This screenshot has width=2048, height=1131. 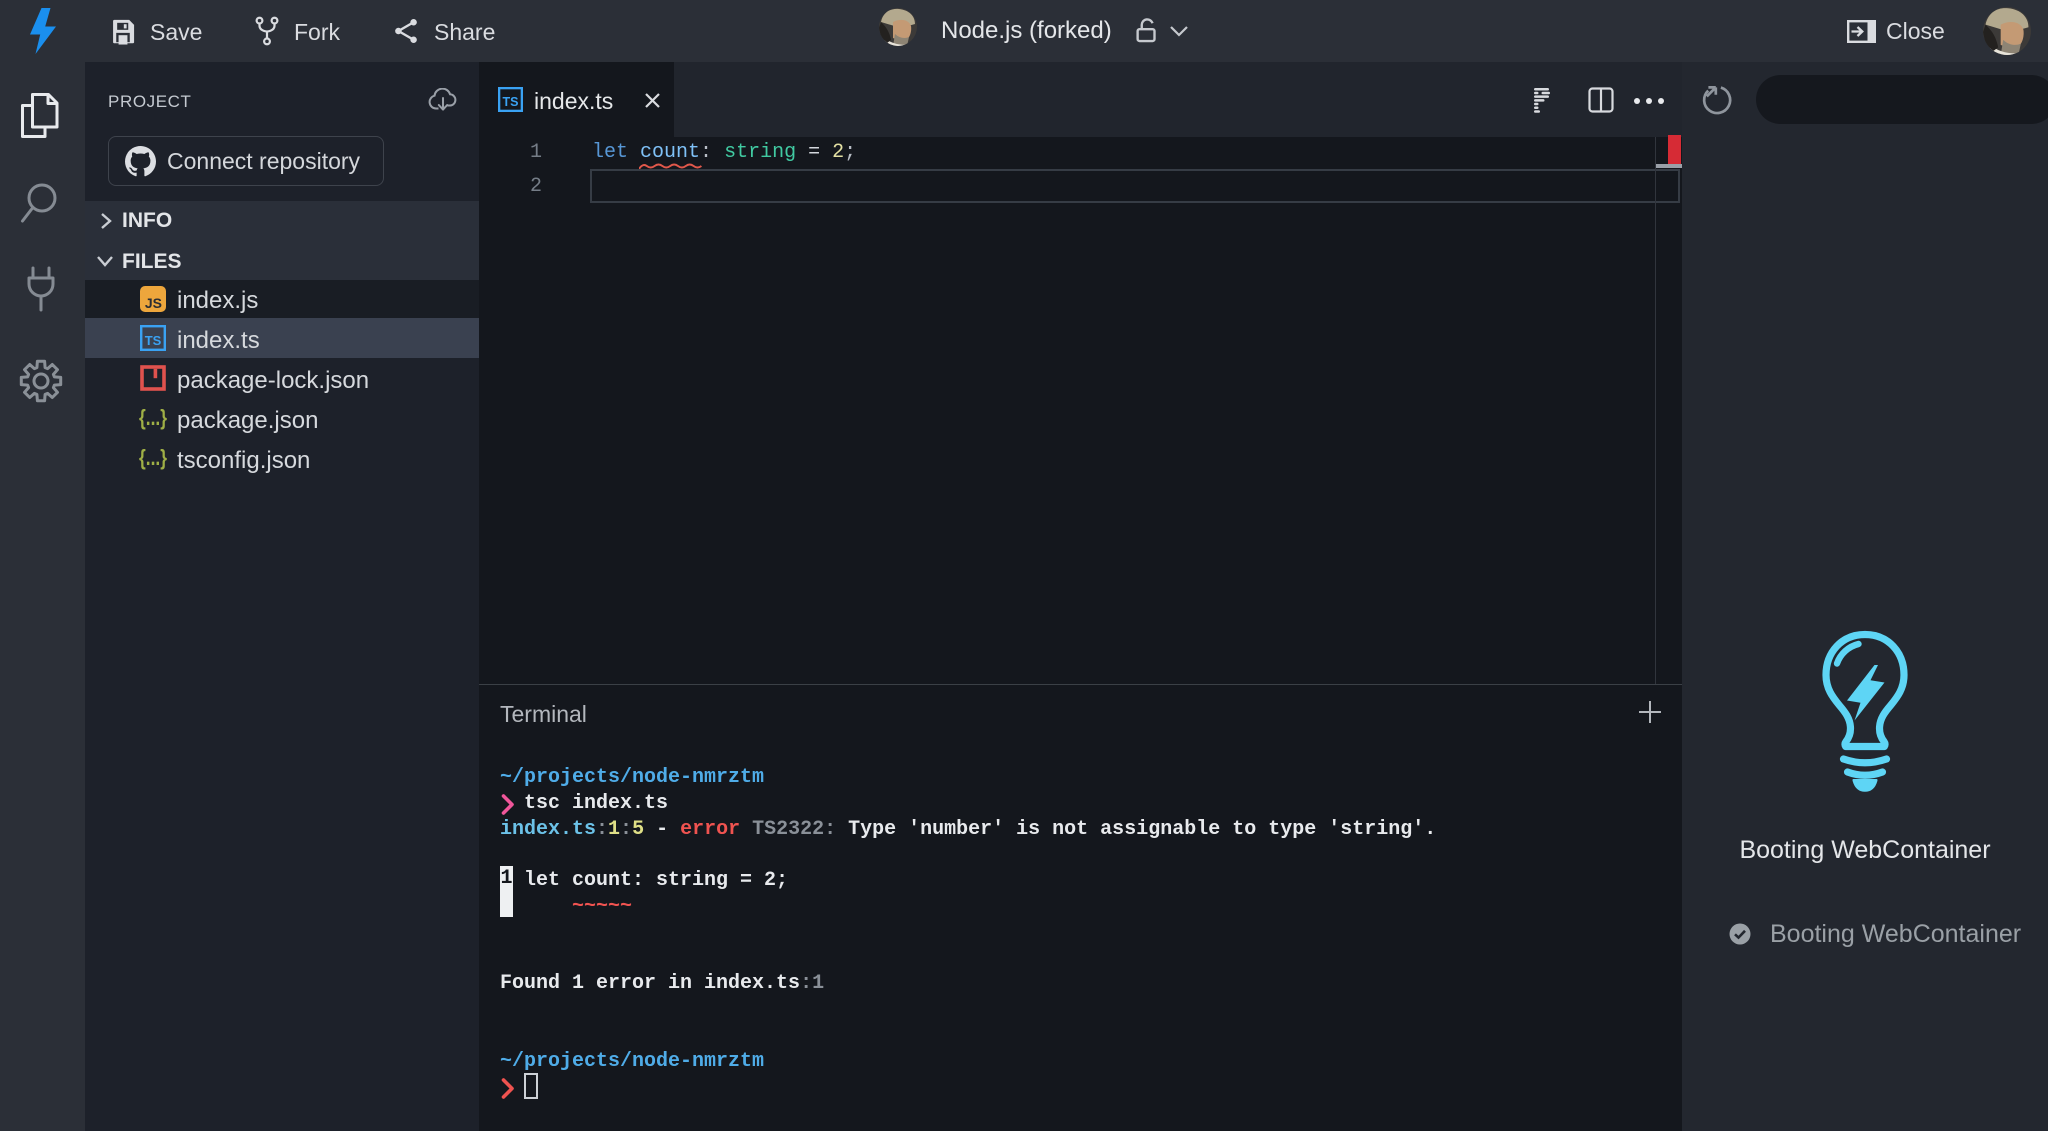 I want to click on svg-text: JS, so click(x=153, y=303).